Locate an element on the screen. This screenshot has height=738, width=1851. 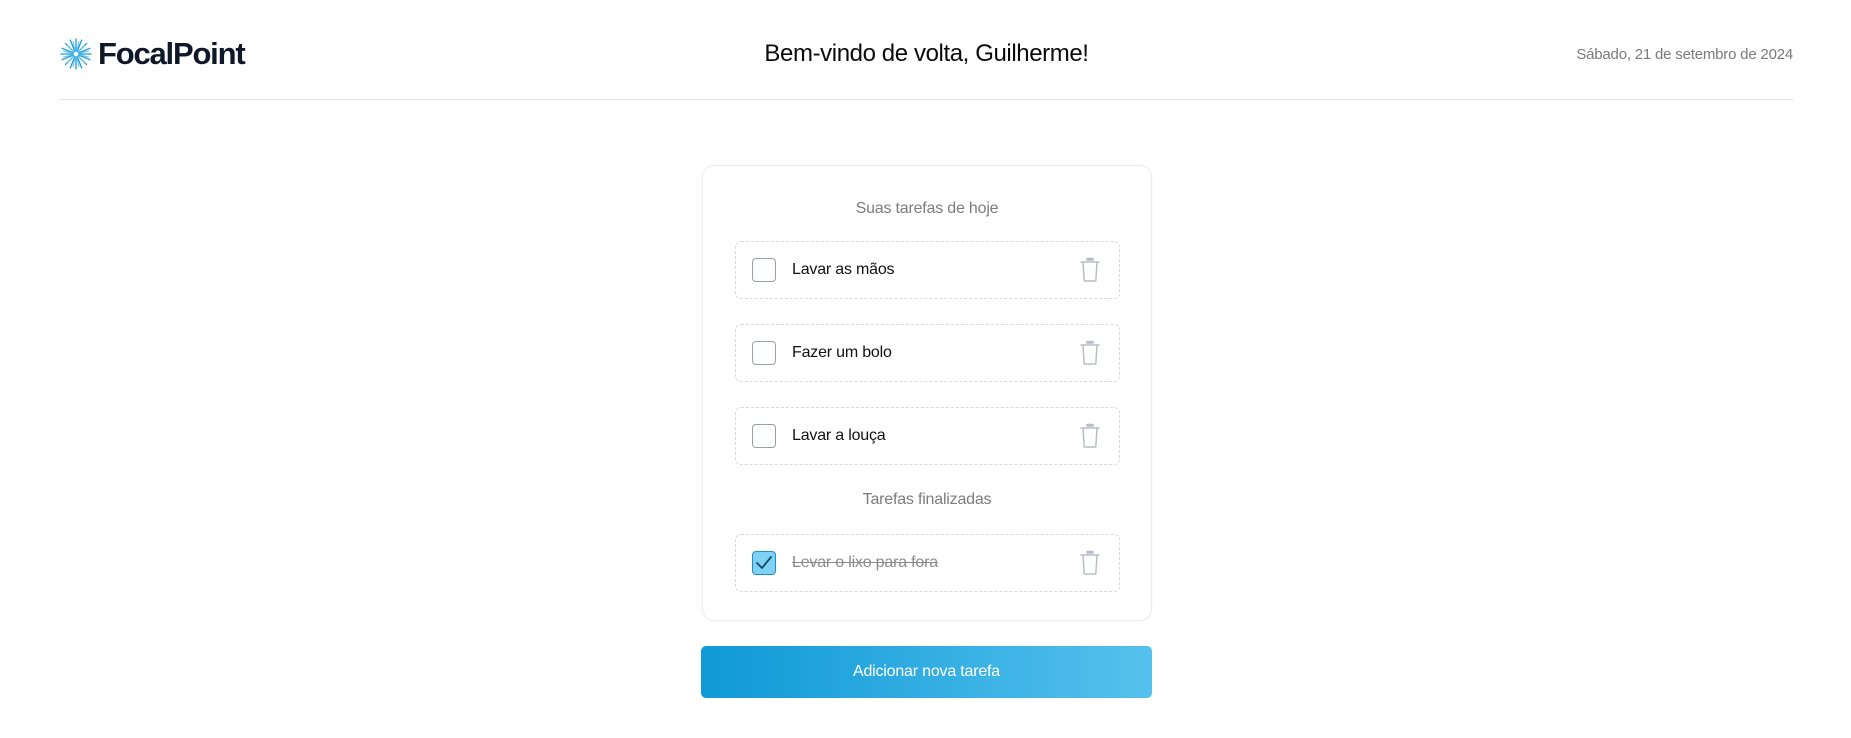
task-label: Lavar as mãos is located at coordinates (843, 269).